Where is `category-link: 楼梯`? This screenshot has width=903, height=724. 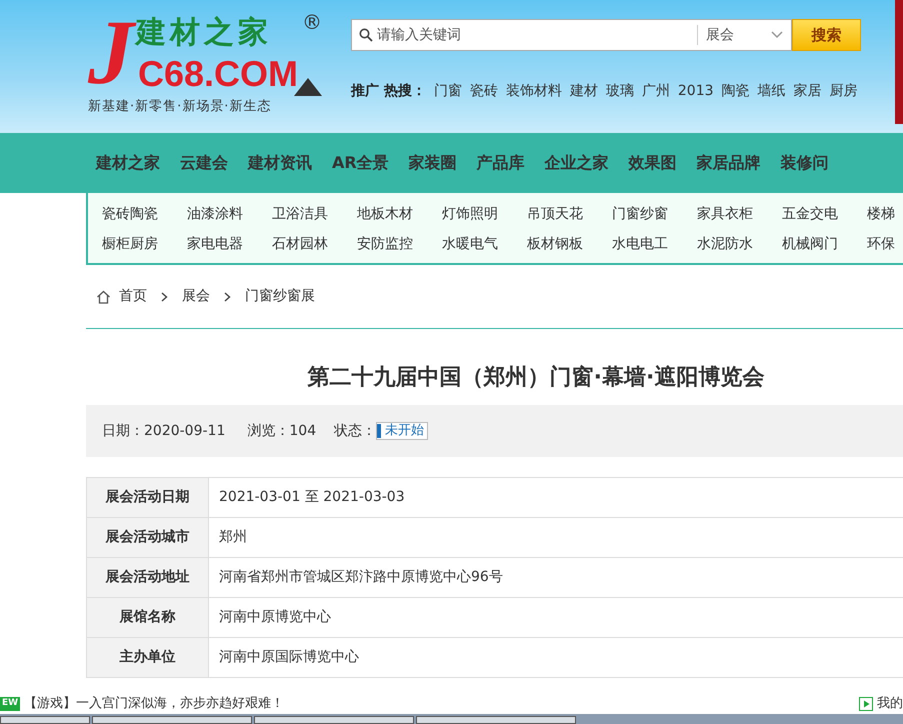
category-link: 楼梯 is located at coordinates (885, 214).